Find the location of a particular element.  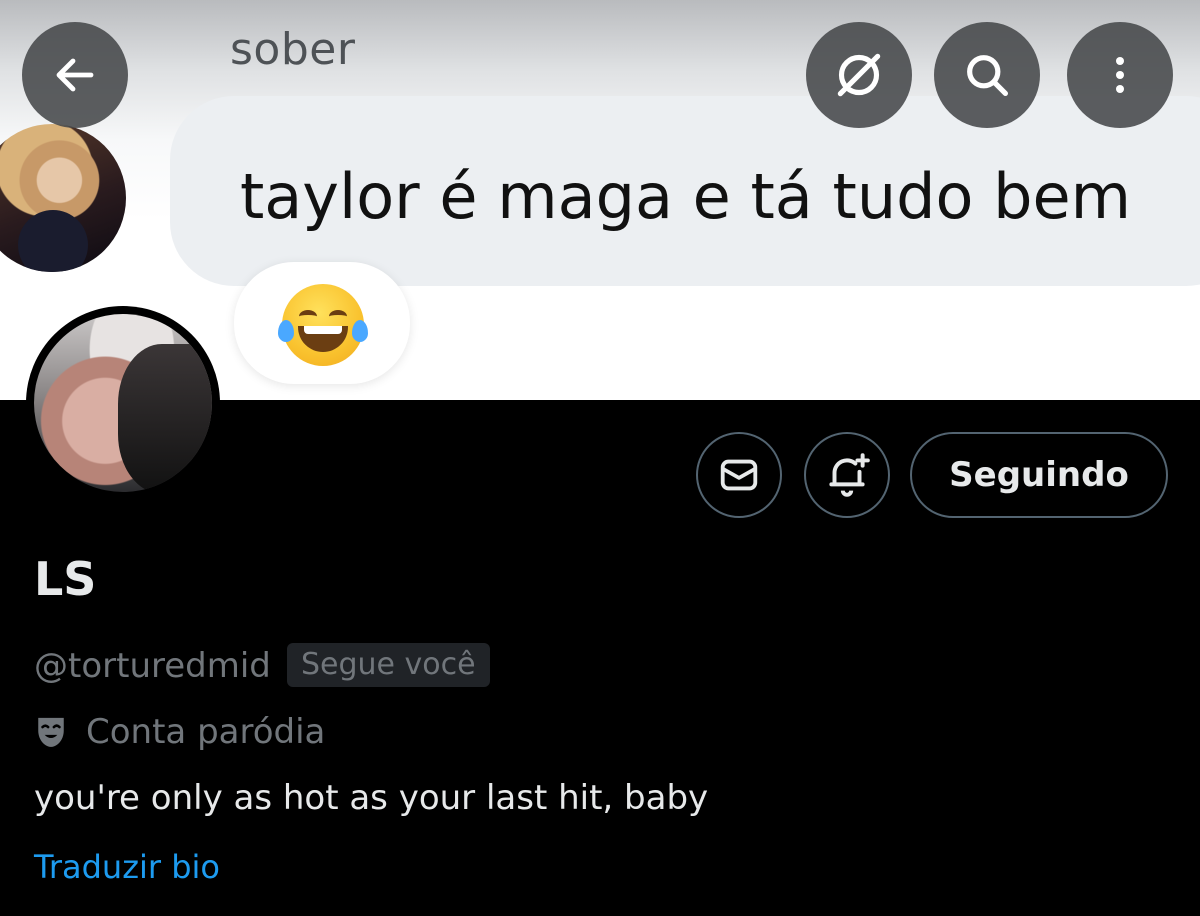

envelope-icon is located at coordinates (739, 475).